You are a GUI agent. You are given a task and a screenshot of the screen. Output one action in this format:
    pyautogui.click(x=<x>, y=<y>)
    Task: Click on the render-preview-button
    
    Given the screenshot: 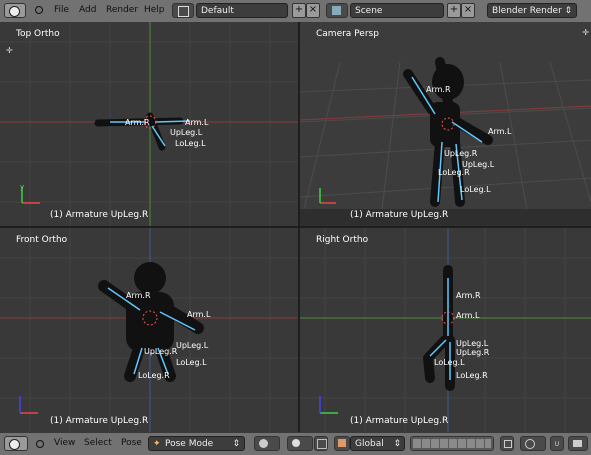 What is the action you would take?
    pyautogui.click(x=578, y=443)
    